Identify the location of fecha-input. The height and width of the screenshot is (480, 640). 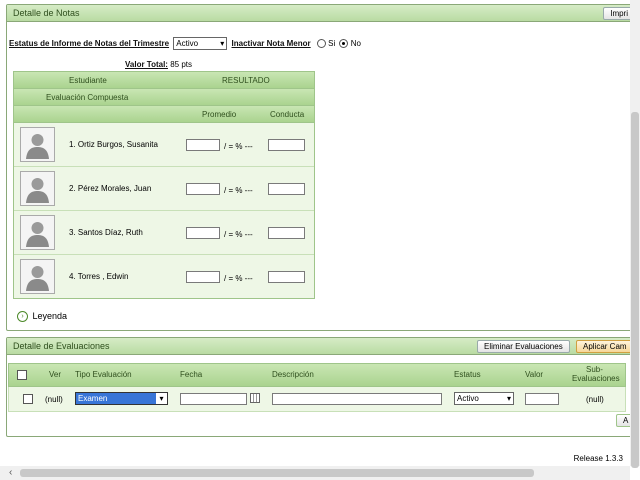
(213, 399).